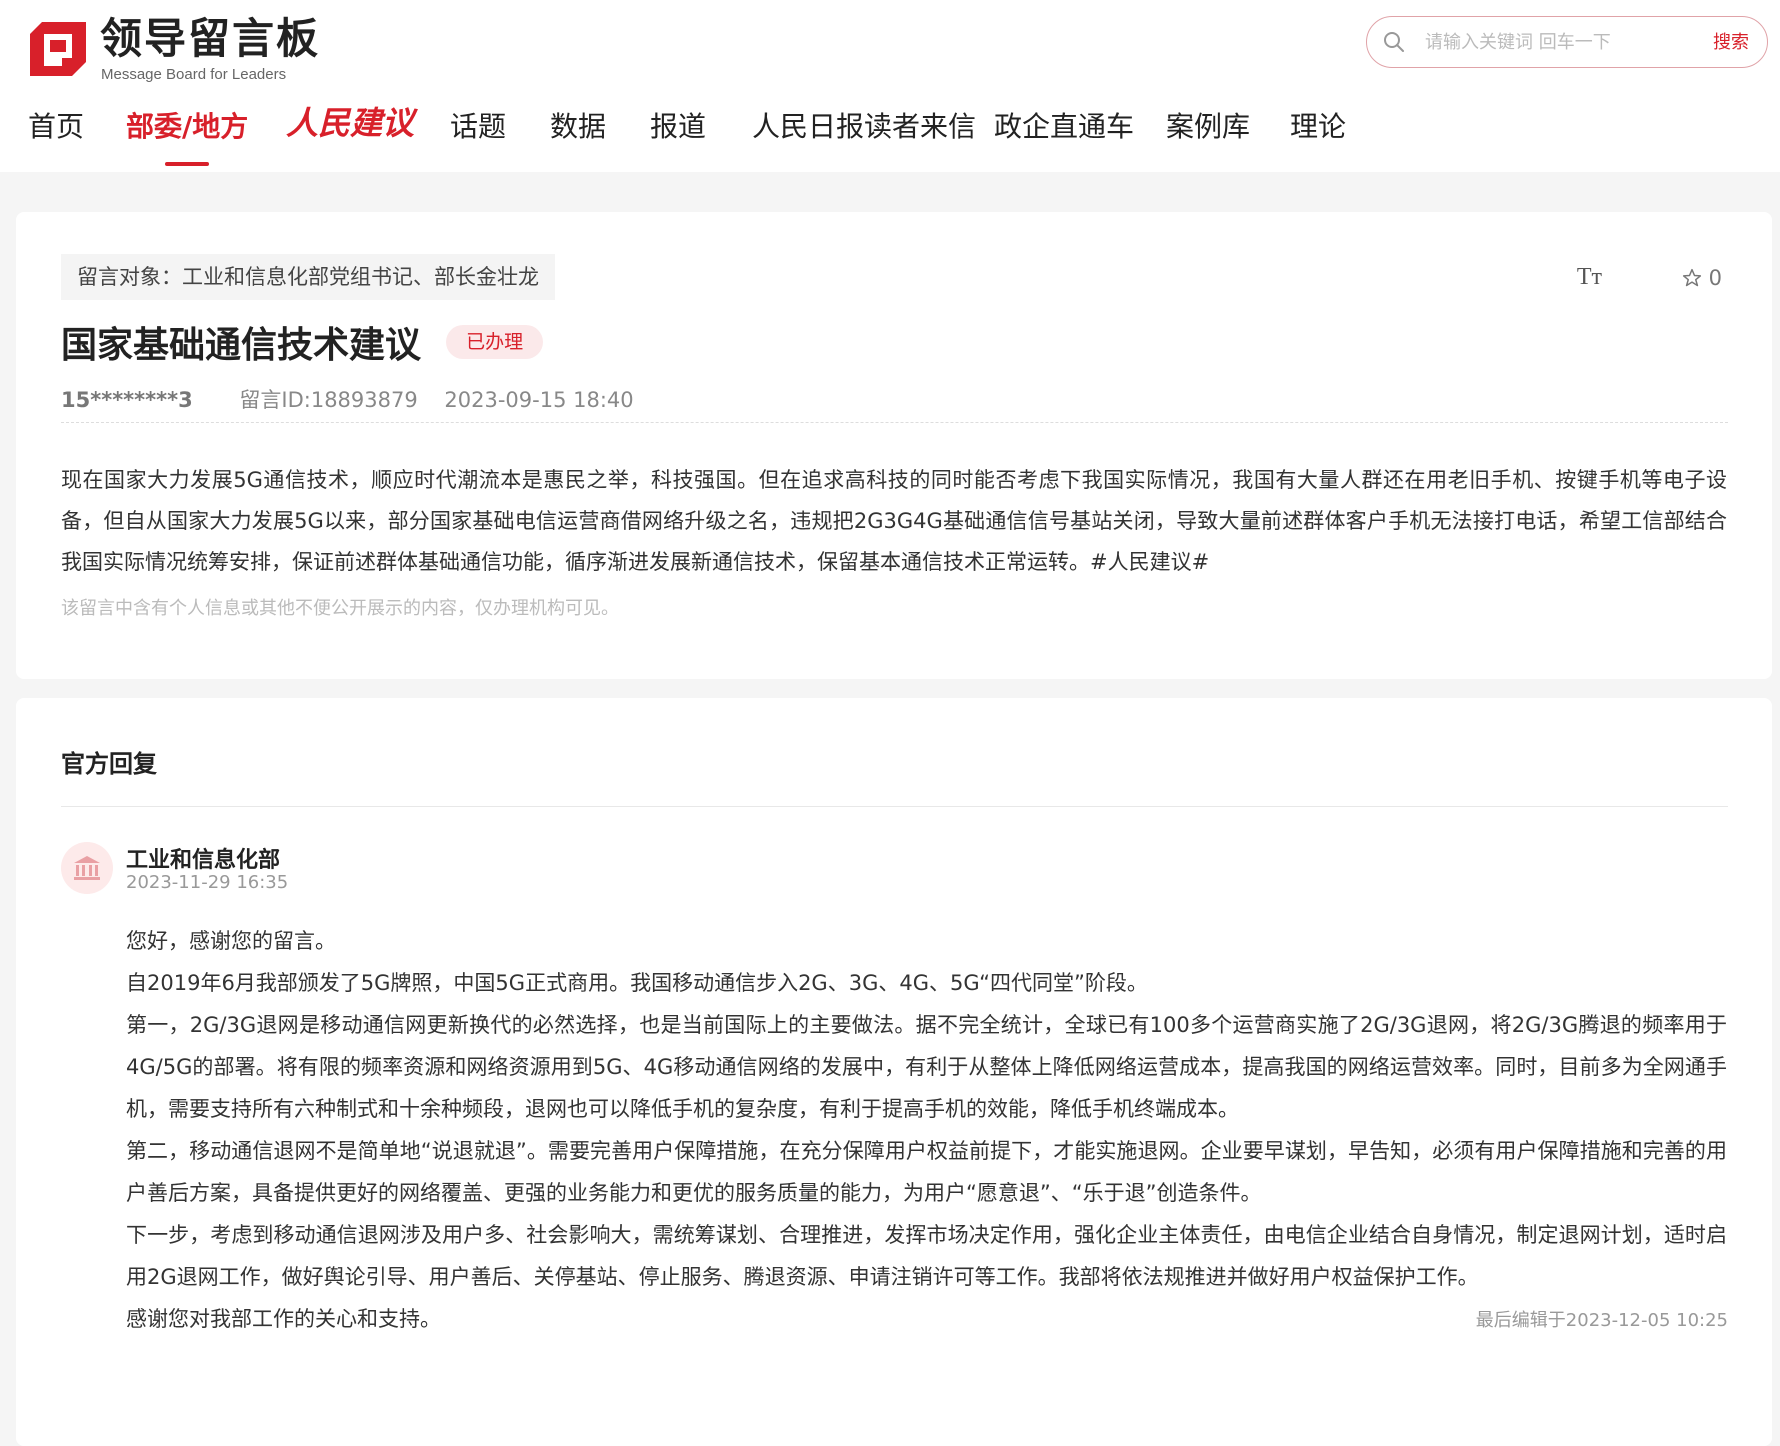  I want to click on favorite-button: 0, so click(1702, 278).